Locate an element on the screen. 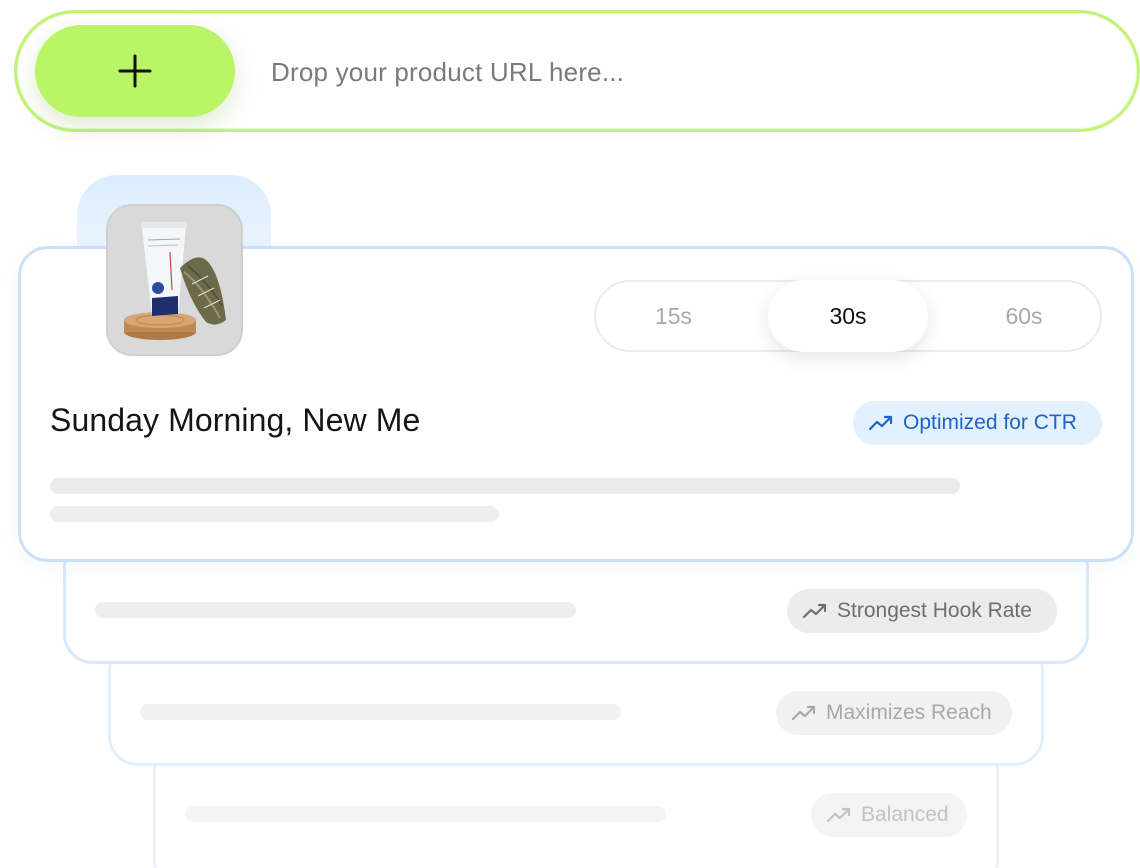  badge-label: Optimized for CTR is located at coordinates (990, 422).